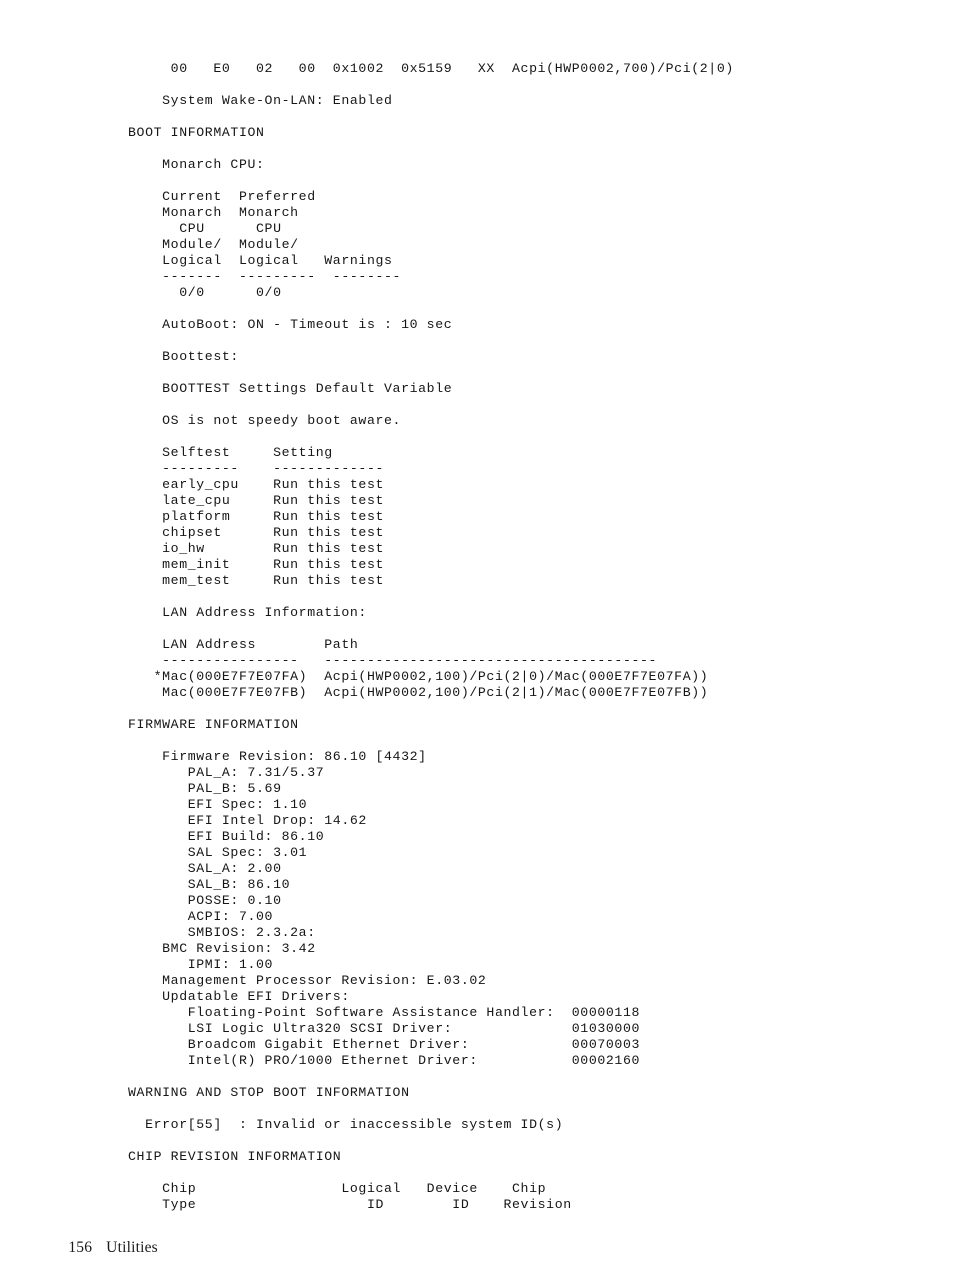 Image resolution: width=954 pixels, height=1275 pixels. I want to click on console-line: Chip Logical Device Chip, so click(337, 1189).